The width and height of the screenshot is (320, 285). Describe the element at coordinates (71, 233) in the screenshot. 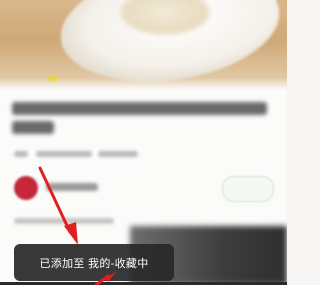

I see `red-arrow-head-upper` at that location.